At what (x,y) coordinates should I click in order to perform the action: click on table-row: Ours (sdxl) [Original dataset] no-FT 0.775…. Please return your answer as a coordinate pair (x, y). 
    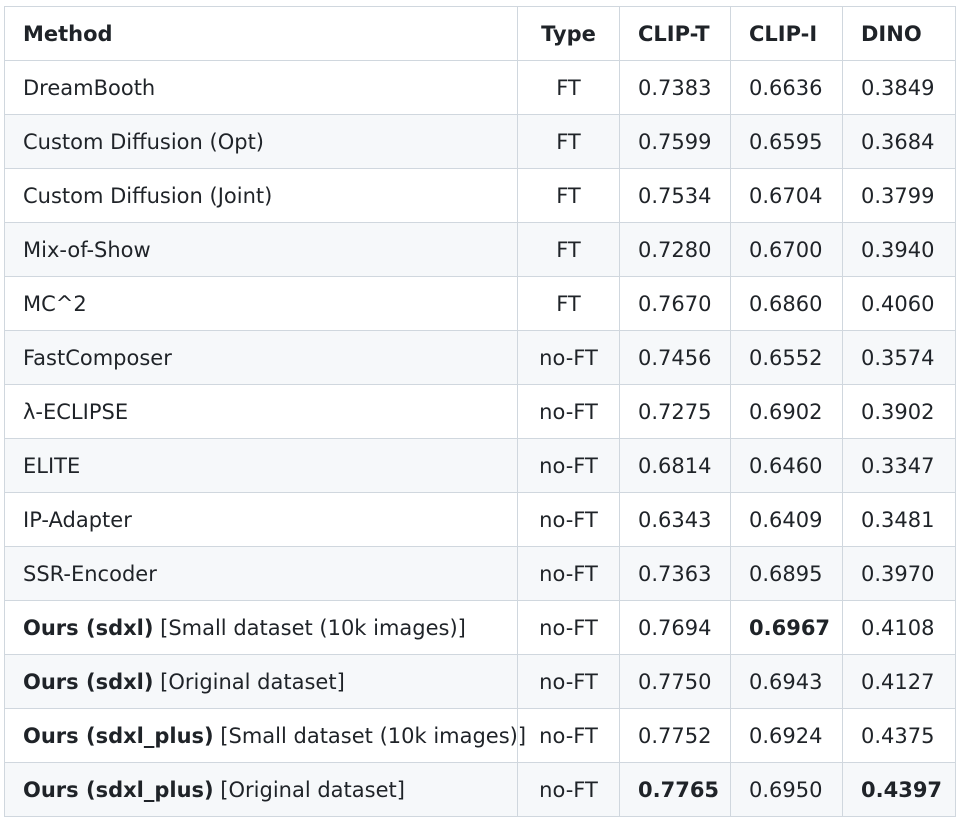
    Looking at the image, I should click on (480, 681).